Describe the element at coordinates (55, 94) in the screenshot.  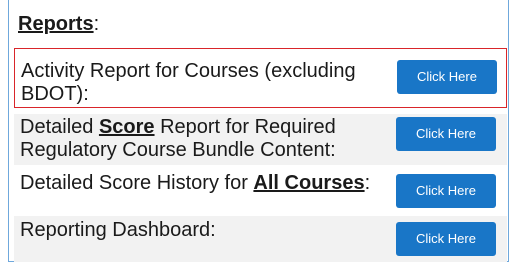
I see `report-label-activity-line2: BDOT):` at that location.